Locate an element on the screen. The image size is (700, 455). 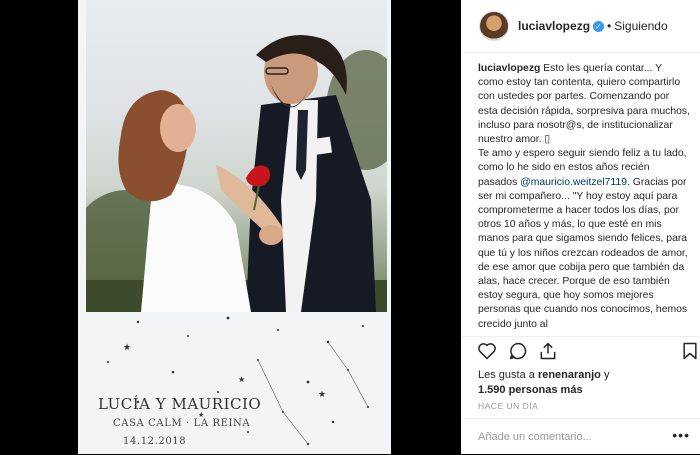
following-button: Siguiendo is located at coordinates (640, 26).